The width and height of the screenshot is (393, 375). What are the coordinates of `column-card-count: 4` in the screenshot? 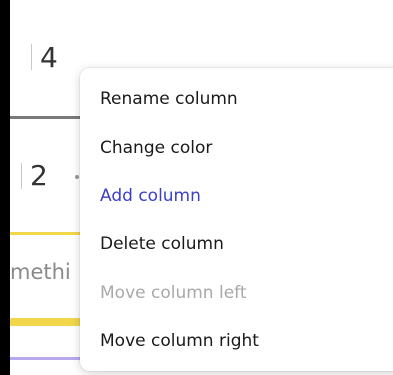 It's located at (49, 57).